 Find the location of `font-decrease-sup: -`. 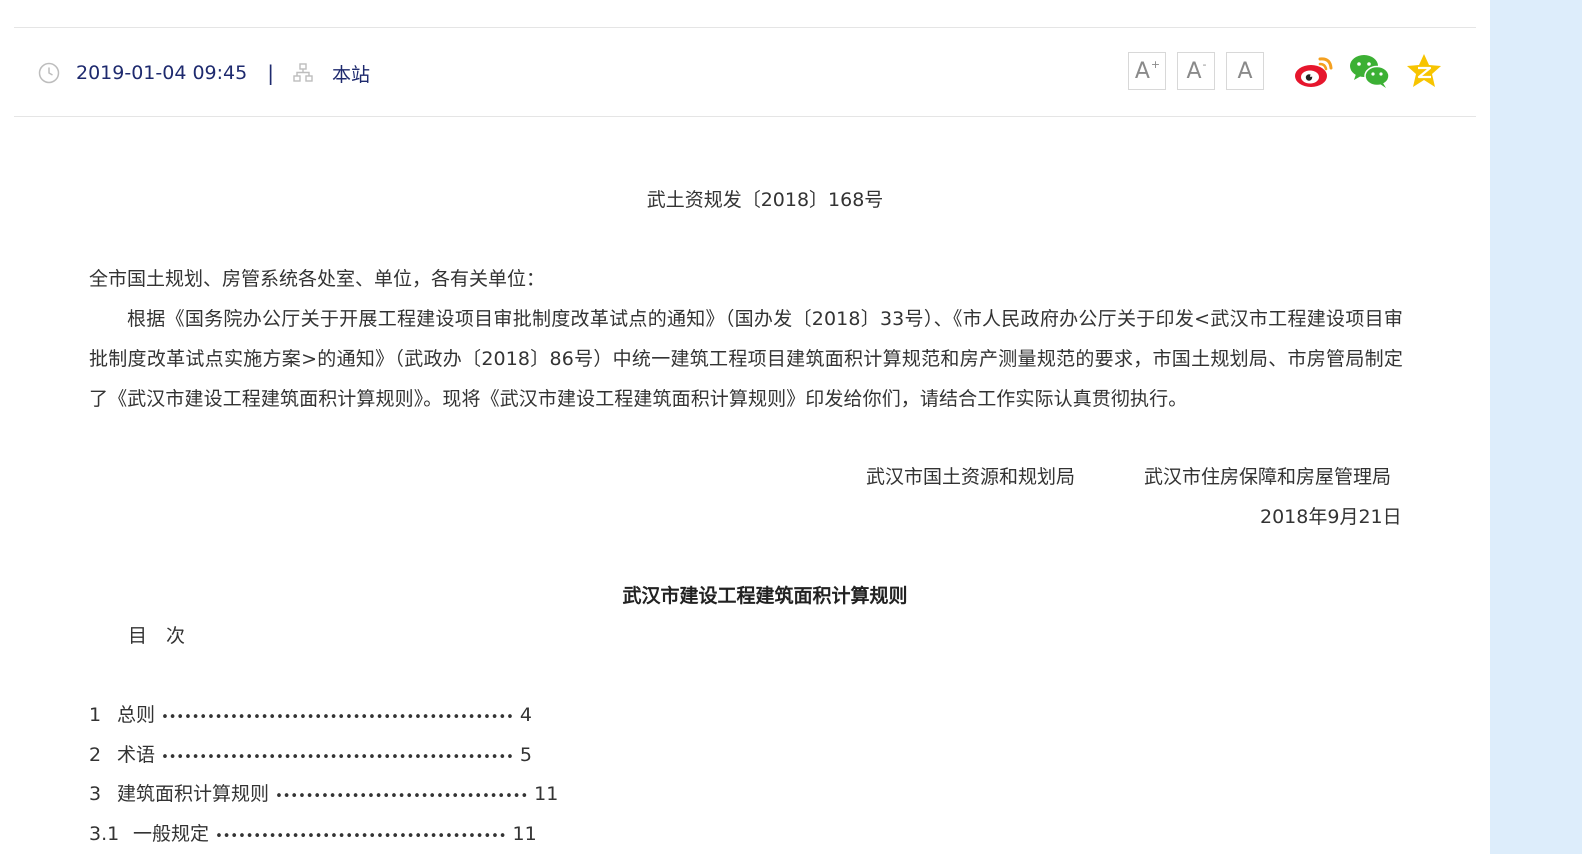

font-decrease-sup: - is located at coordinates (1204, 64).